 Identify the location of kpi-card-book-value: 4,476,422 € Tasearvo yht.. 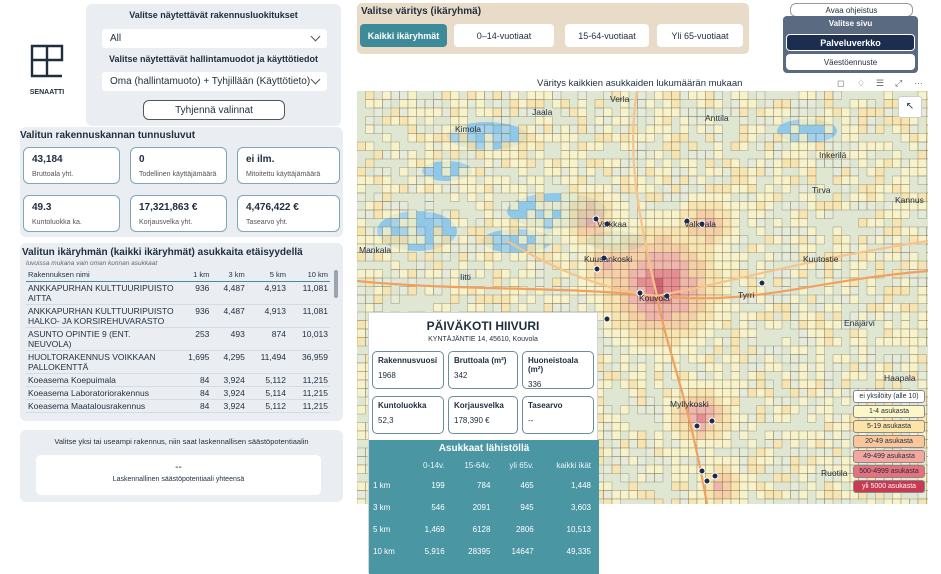
(288, 213).